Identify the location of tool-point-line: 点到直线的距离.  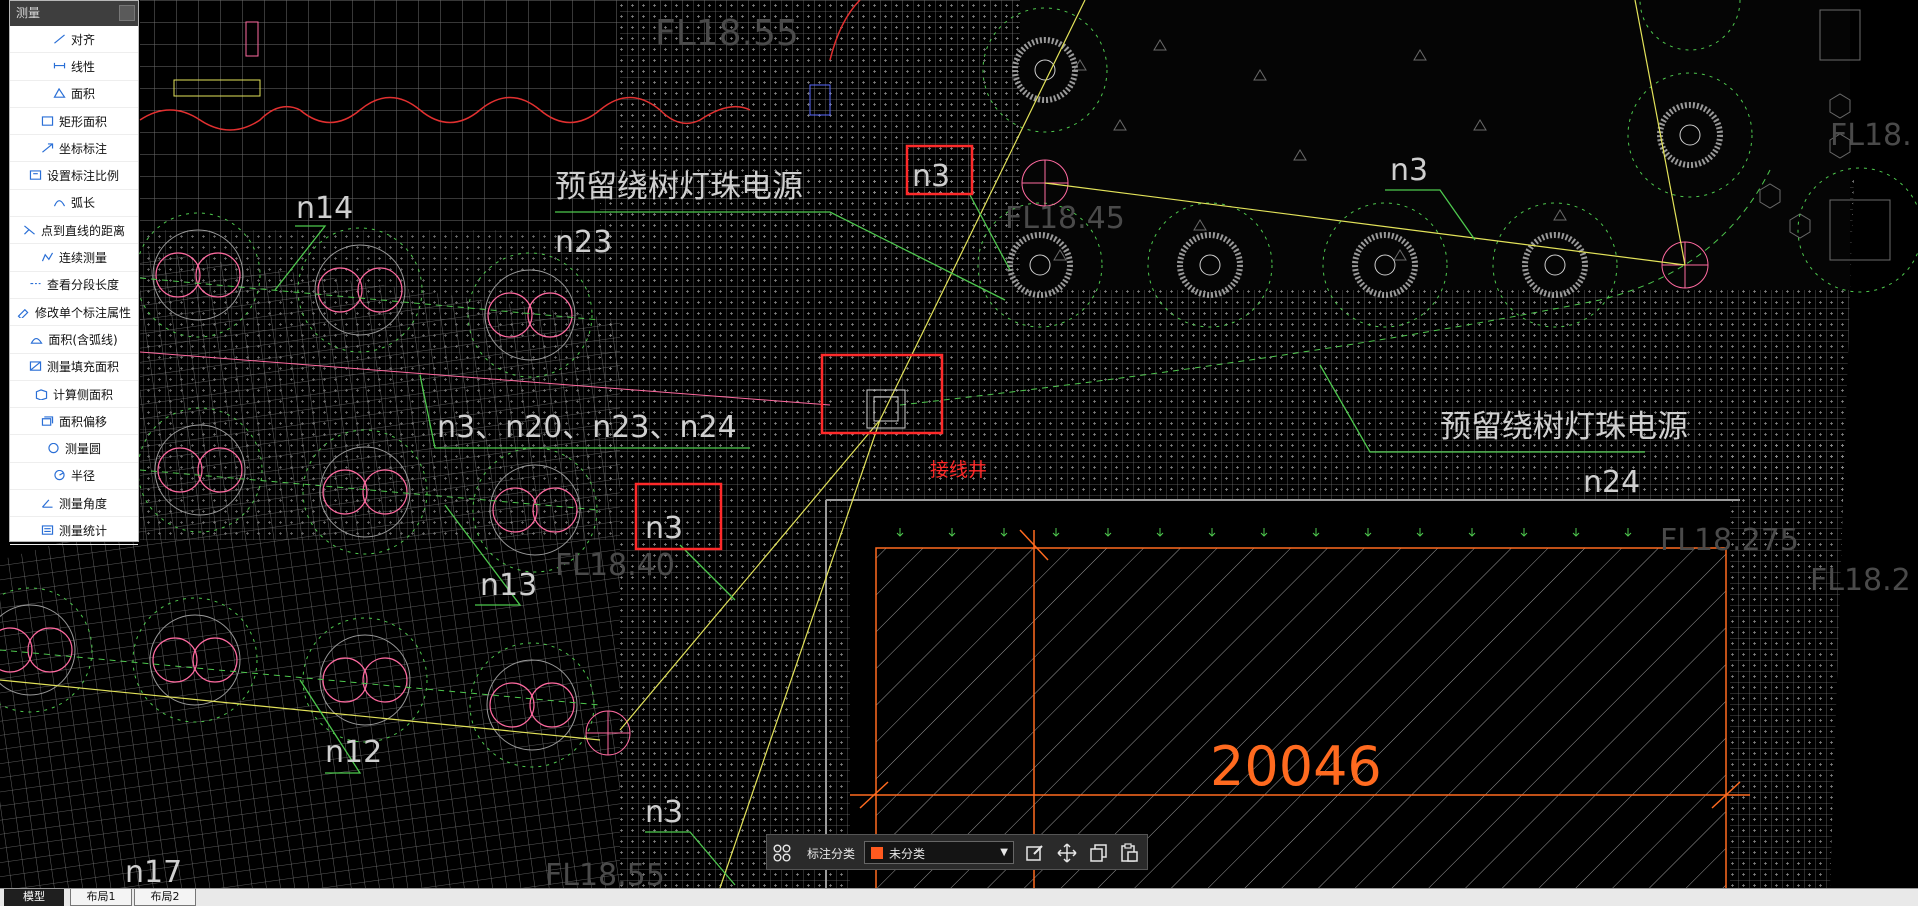
(74, 231).